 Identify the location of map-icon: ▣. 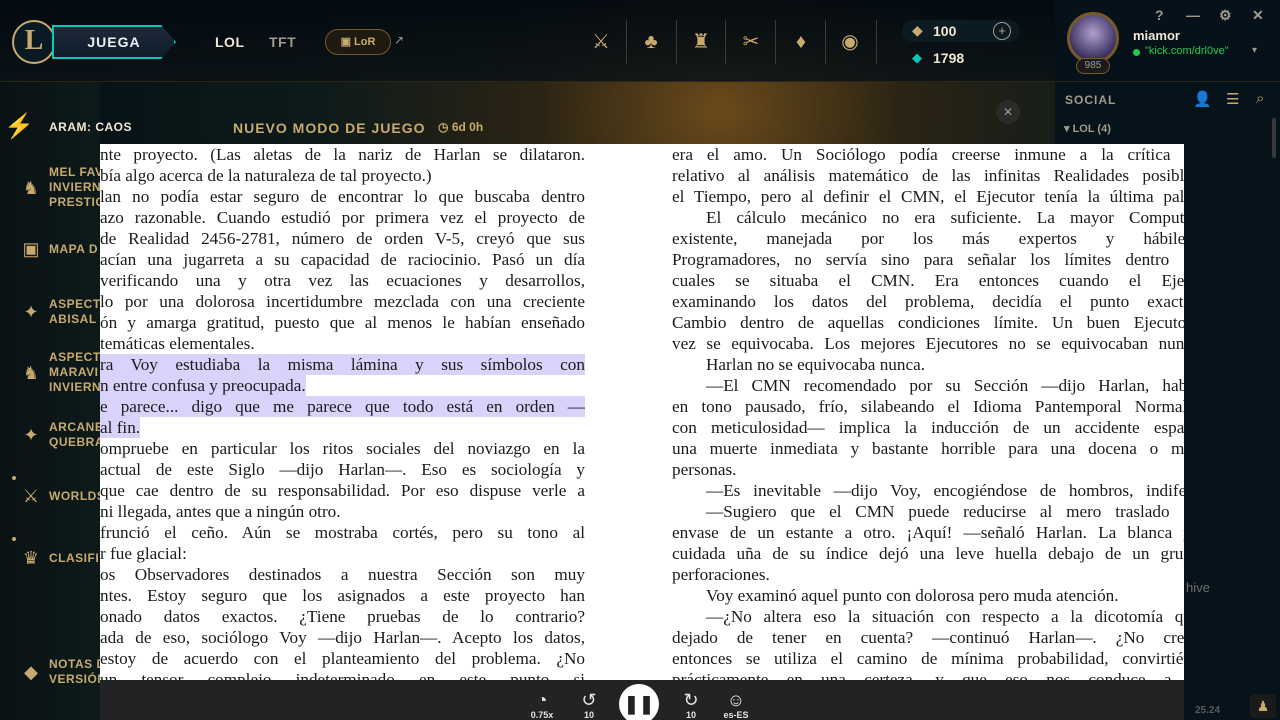
(31, 249).